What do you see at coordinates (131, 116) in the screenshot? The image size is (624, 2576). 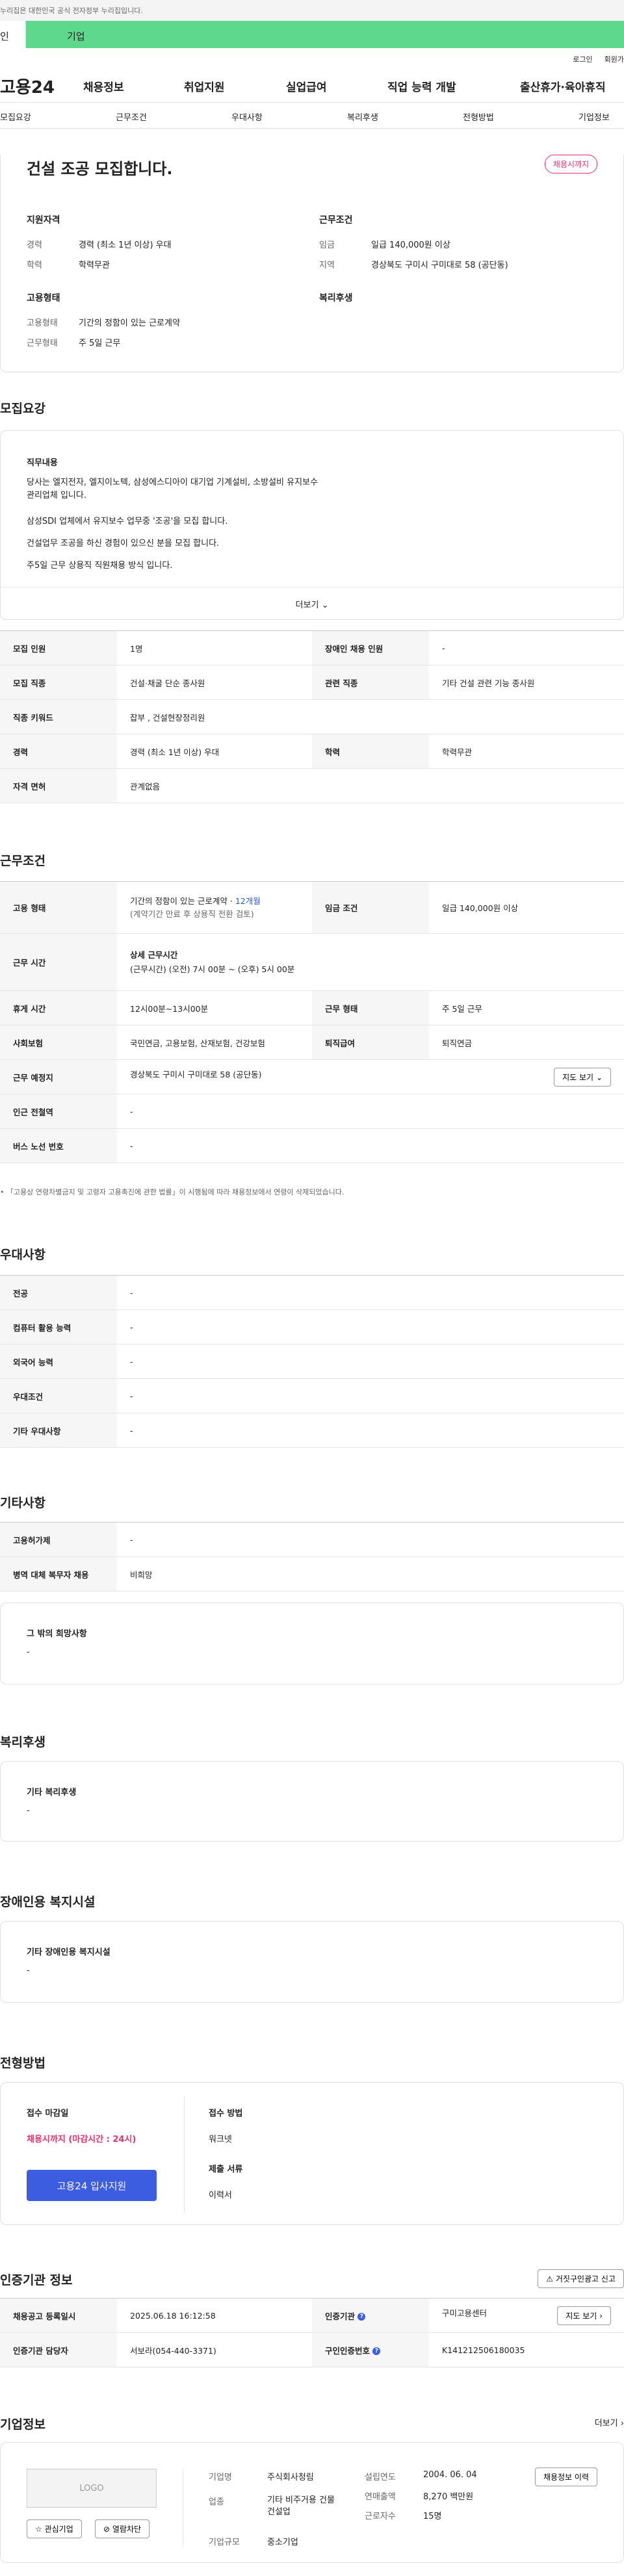 I see `subnav-conditions: 근무조건` at bounding box center [131, 116].